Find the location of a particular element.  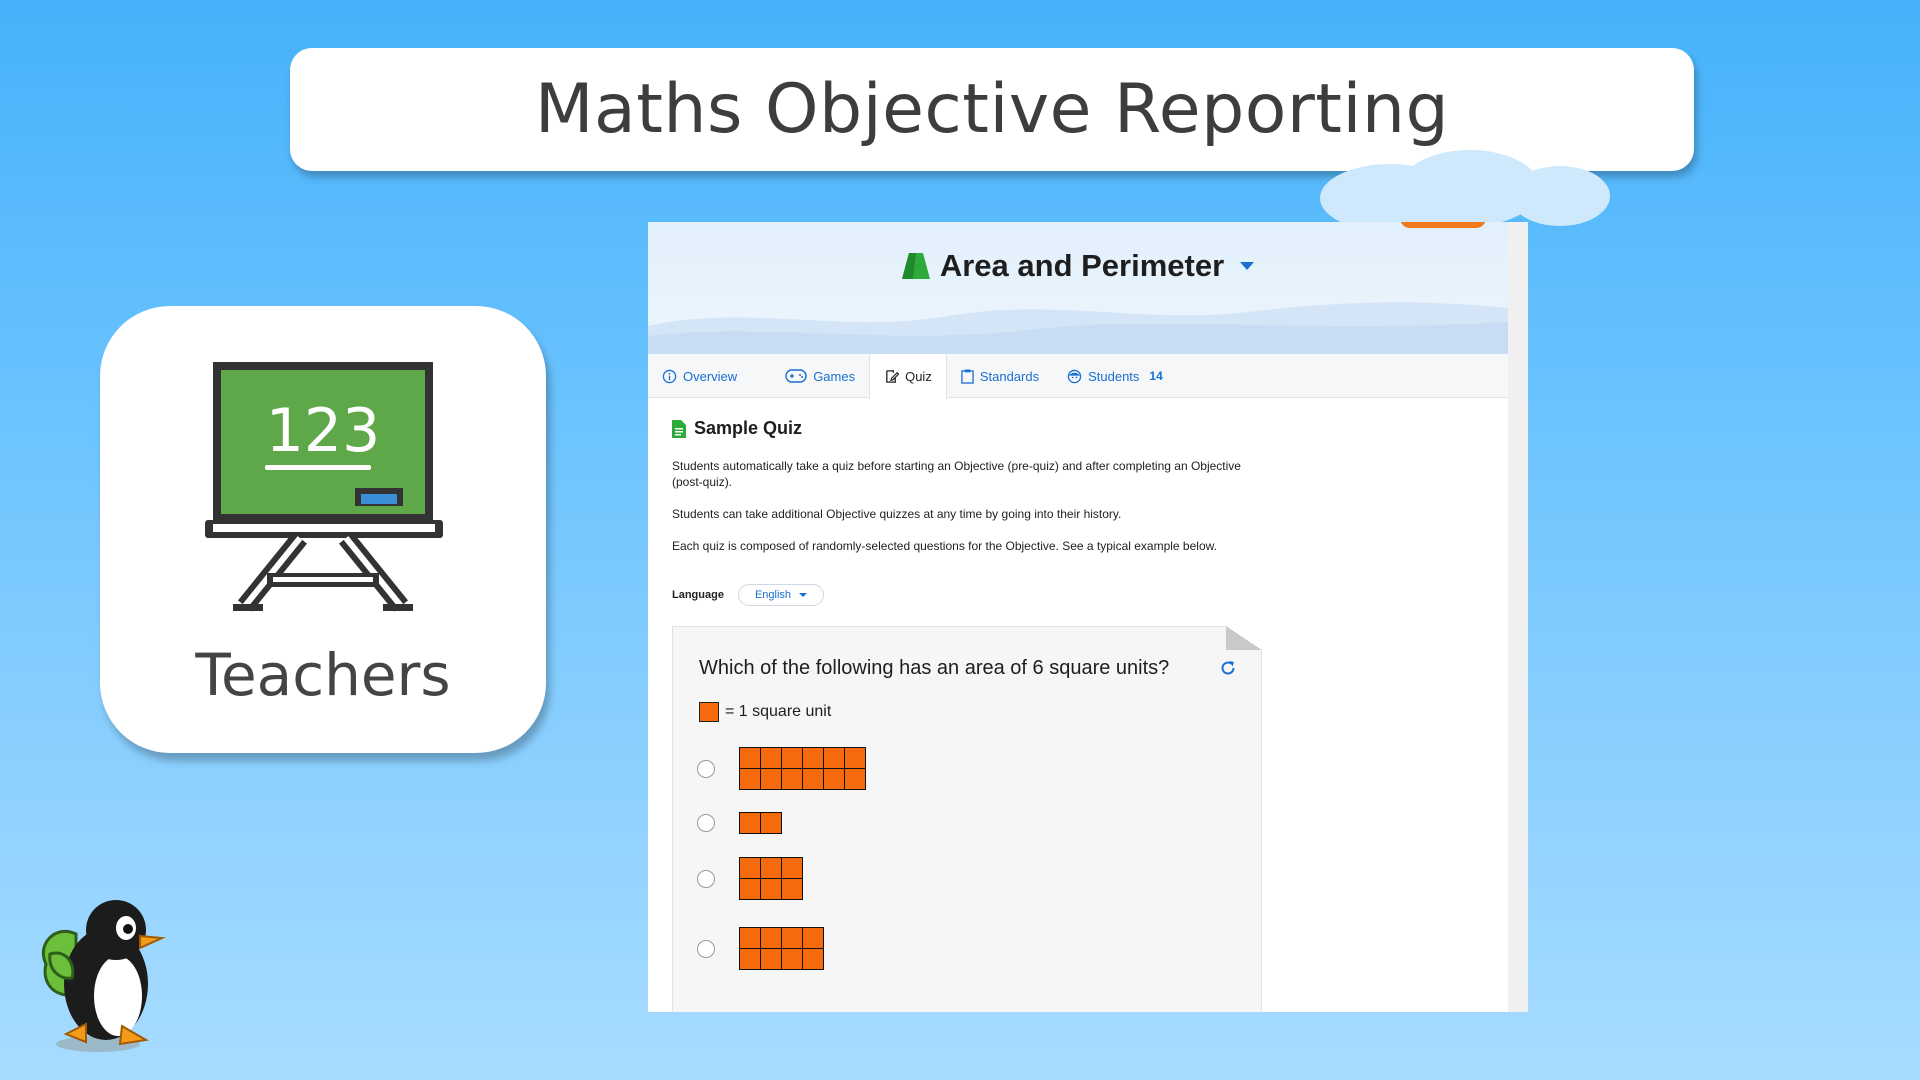

quiz-heading: Sample Quiz is located at coordinates (737, 428).